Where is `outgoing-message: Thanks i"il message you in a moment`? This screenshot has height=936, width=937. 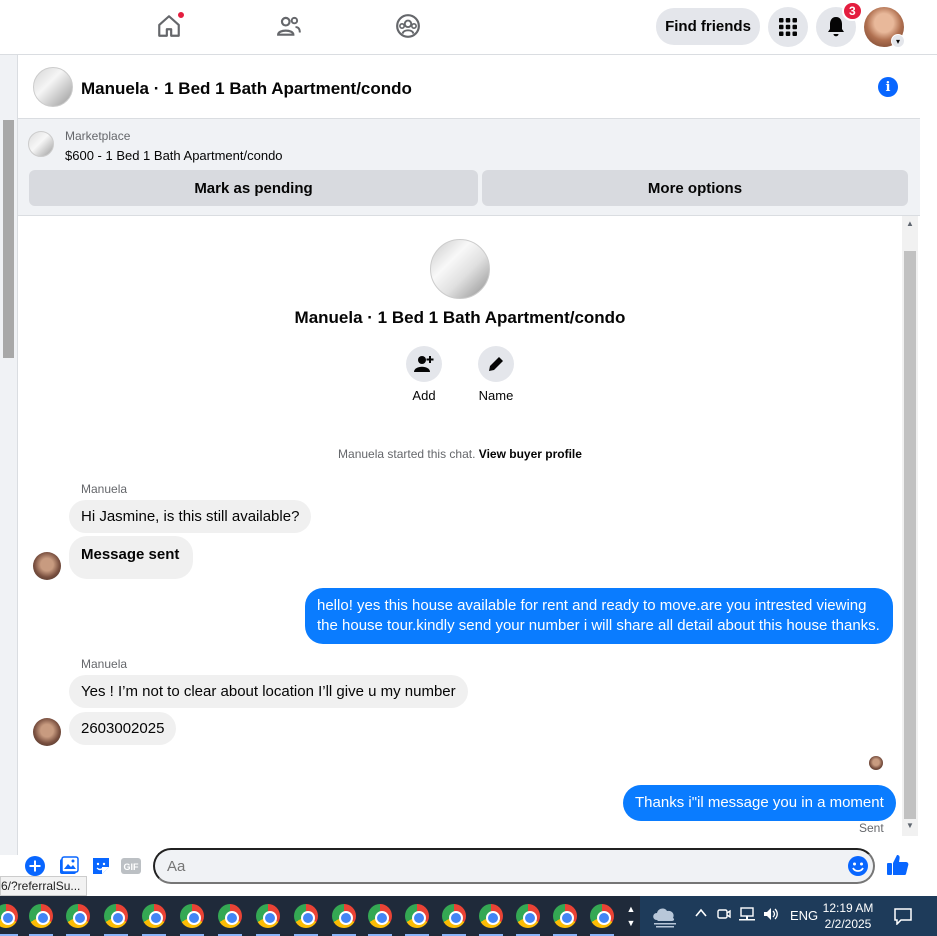
outgoing-message: Thanks i"il message you in a moment is located at coordinates (759, 803).